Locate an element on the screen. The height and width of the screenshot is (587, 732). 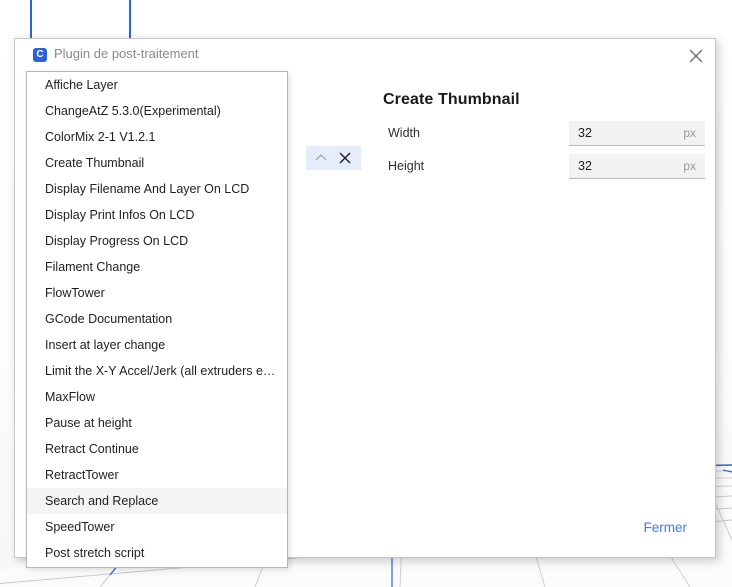
remove-script-close-icon is located at coordinates (345, 157).